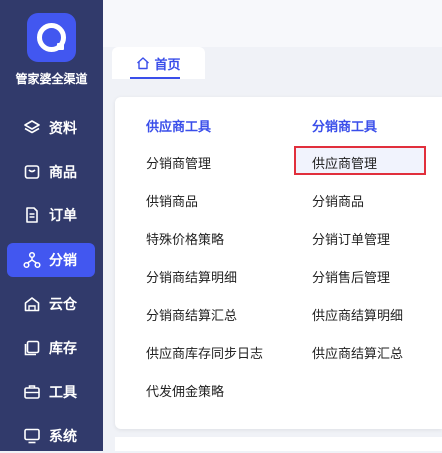  What do you see at coordinates (63, 305) in the screenshot?
I see `sidebar-item-label: 云仓` at bounding box center [63, 305].